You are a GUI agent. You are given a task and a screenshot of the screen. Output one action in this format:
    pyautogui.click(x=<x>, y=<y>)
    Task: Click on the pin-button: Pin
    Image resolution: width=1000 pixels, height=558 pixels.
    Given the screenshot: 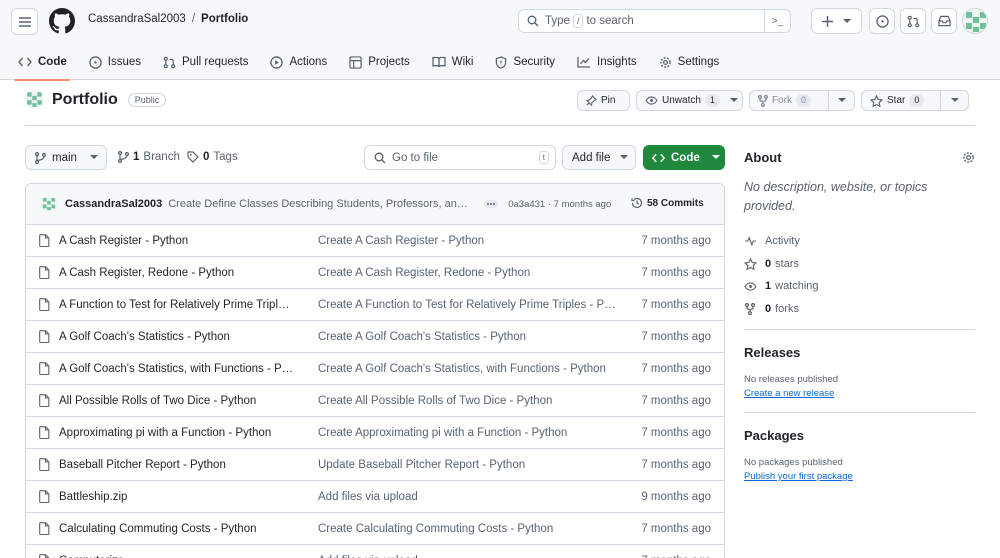 What is the action you would take?
    pyautogui.click(x=603, y=100)
    